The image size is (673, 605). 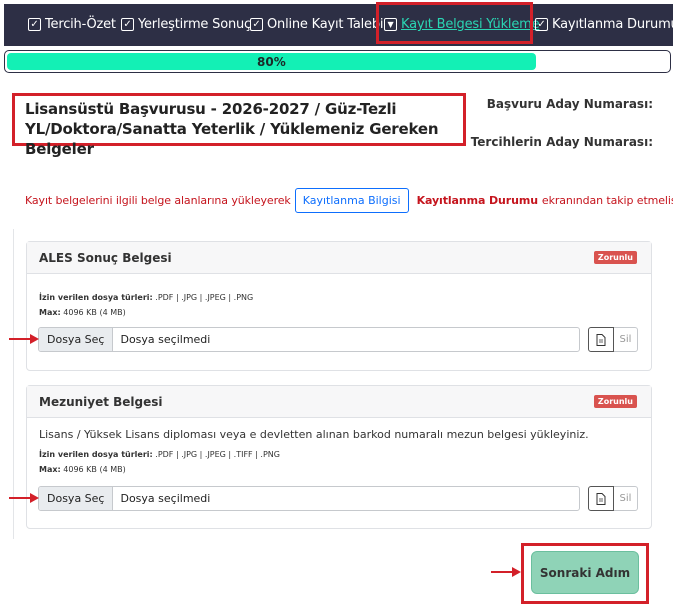 I want to click on step-online-kayit-talebi: ✓ Online Kayıt Talebi, so click(x=316, y=24).